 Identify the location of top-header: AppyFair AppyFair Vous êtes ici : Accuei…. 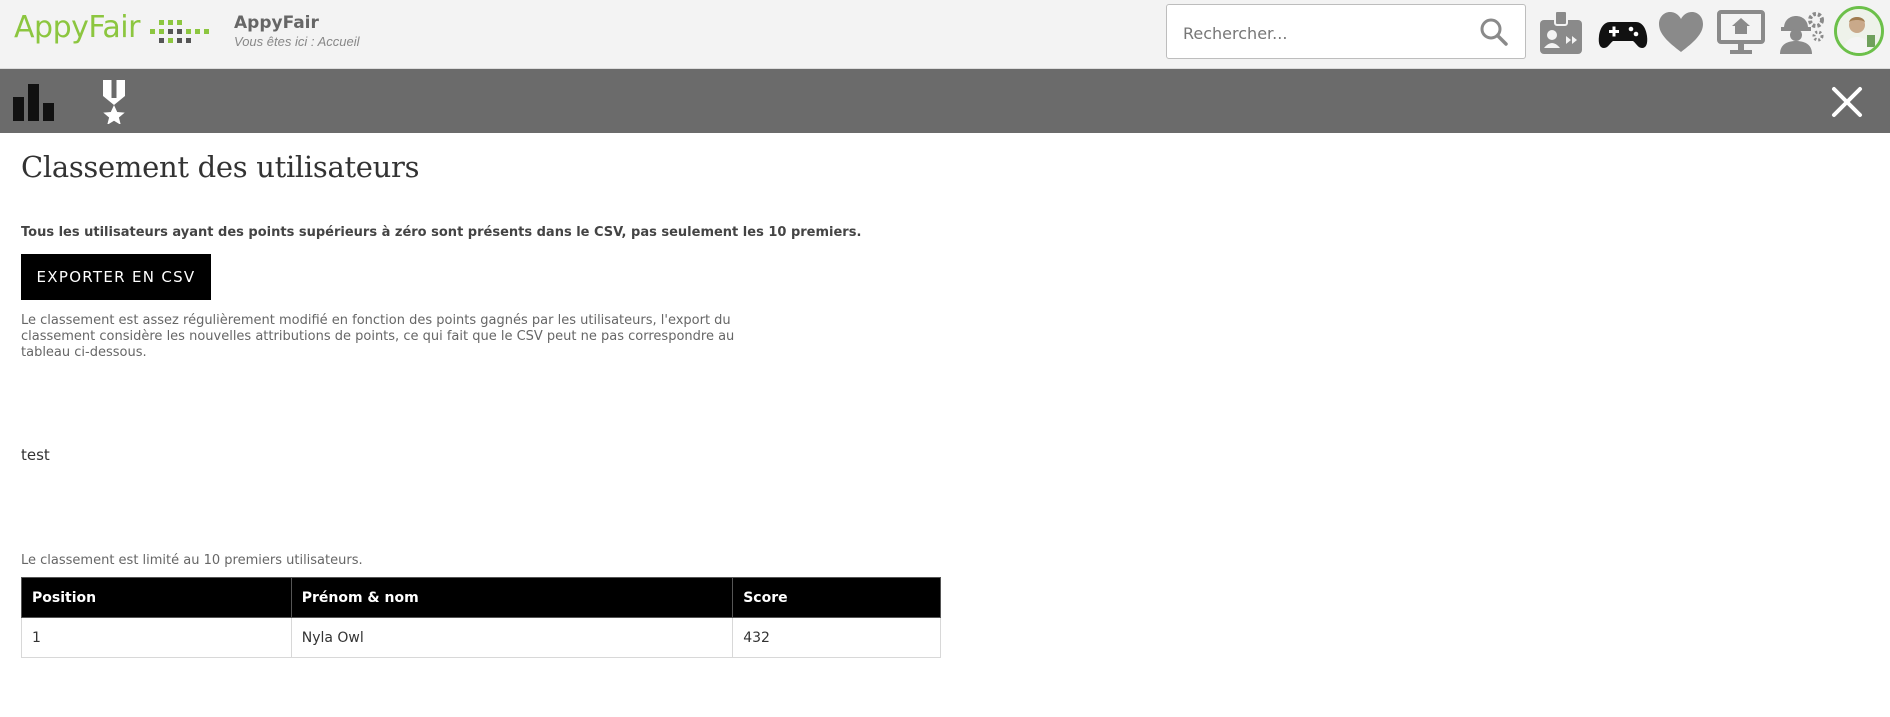
(945, 34).